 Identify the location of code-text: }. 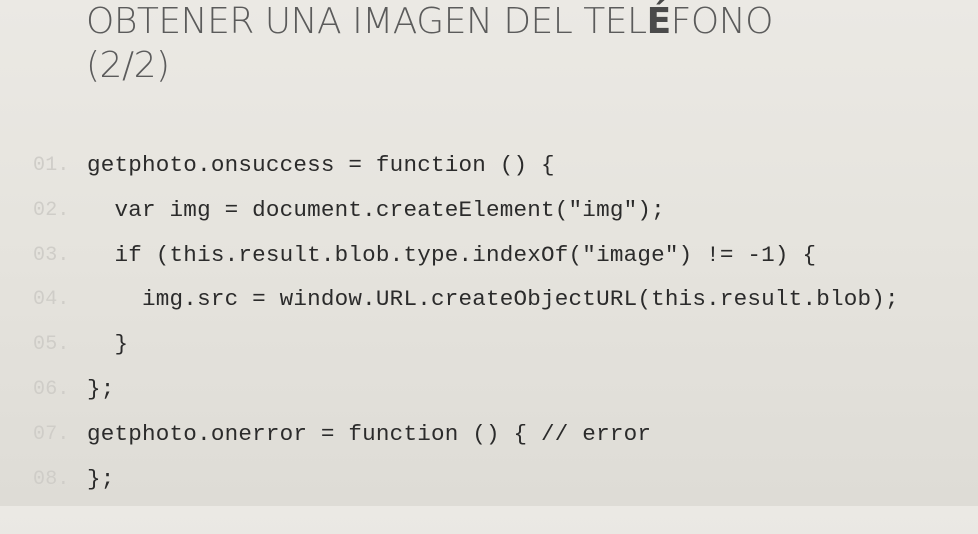
(108, 344).